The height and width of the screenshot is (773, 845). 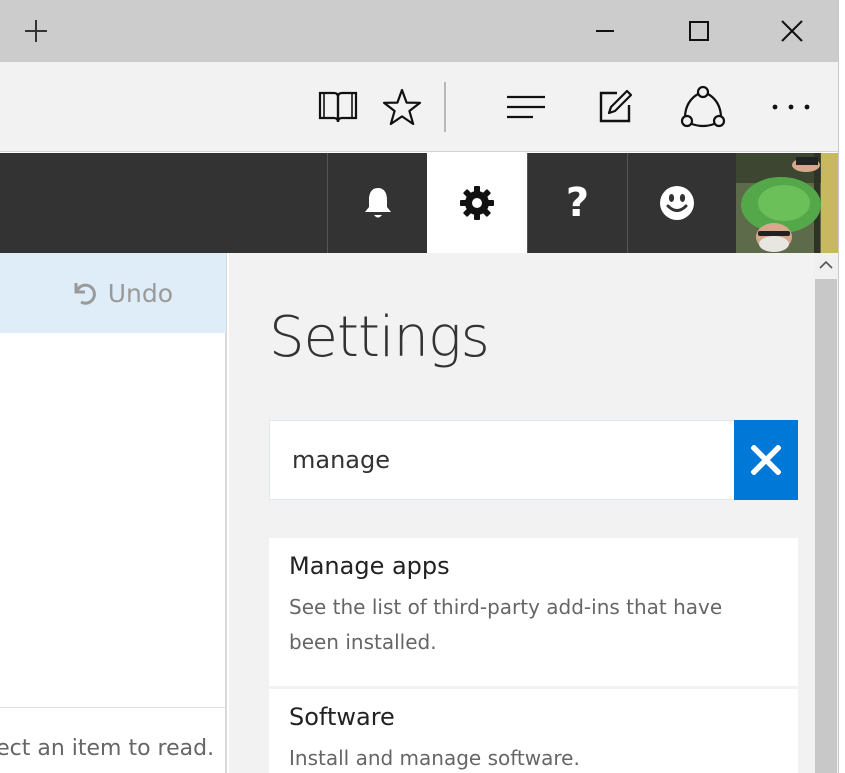 I want to click on maximize-button, so click(x=699, y=31).